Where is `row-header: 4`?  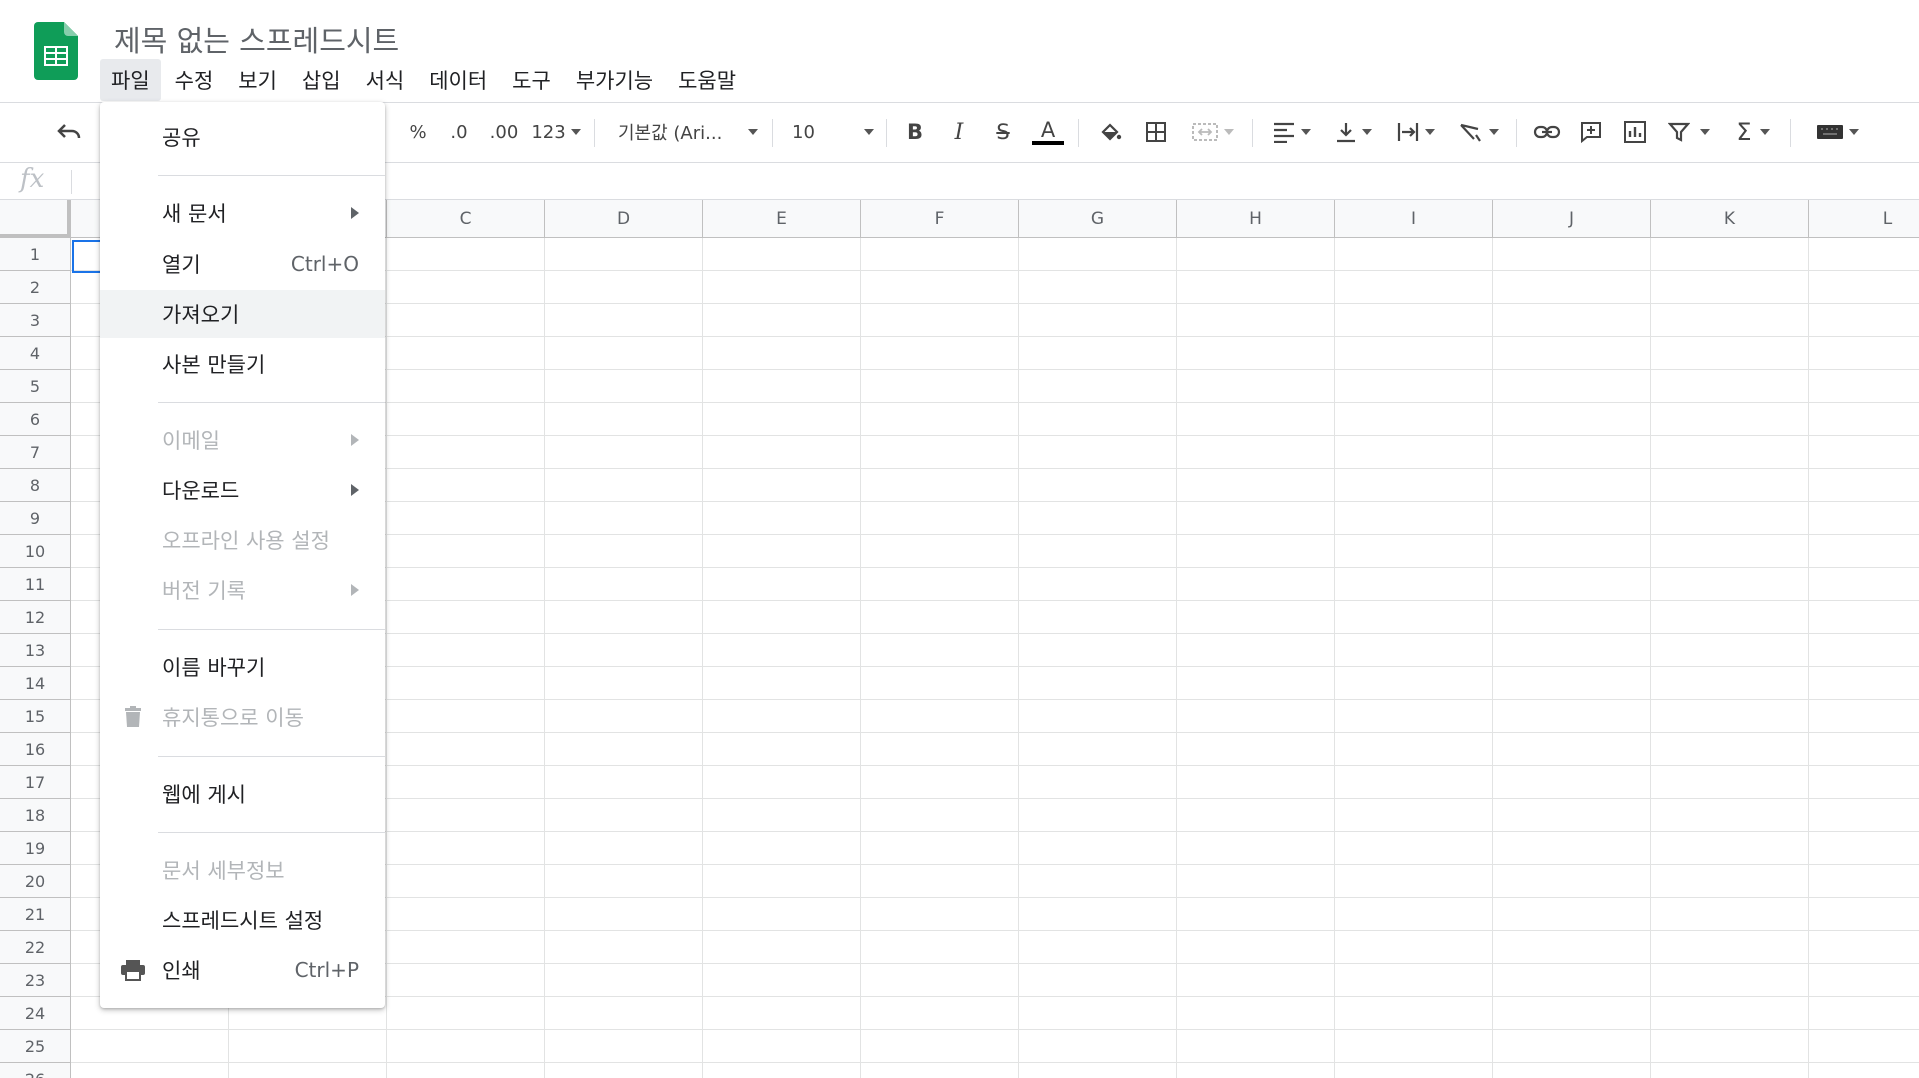 row-header: 4 is located at coordinates (35, 353).